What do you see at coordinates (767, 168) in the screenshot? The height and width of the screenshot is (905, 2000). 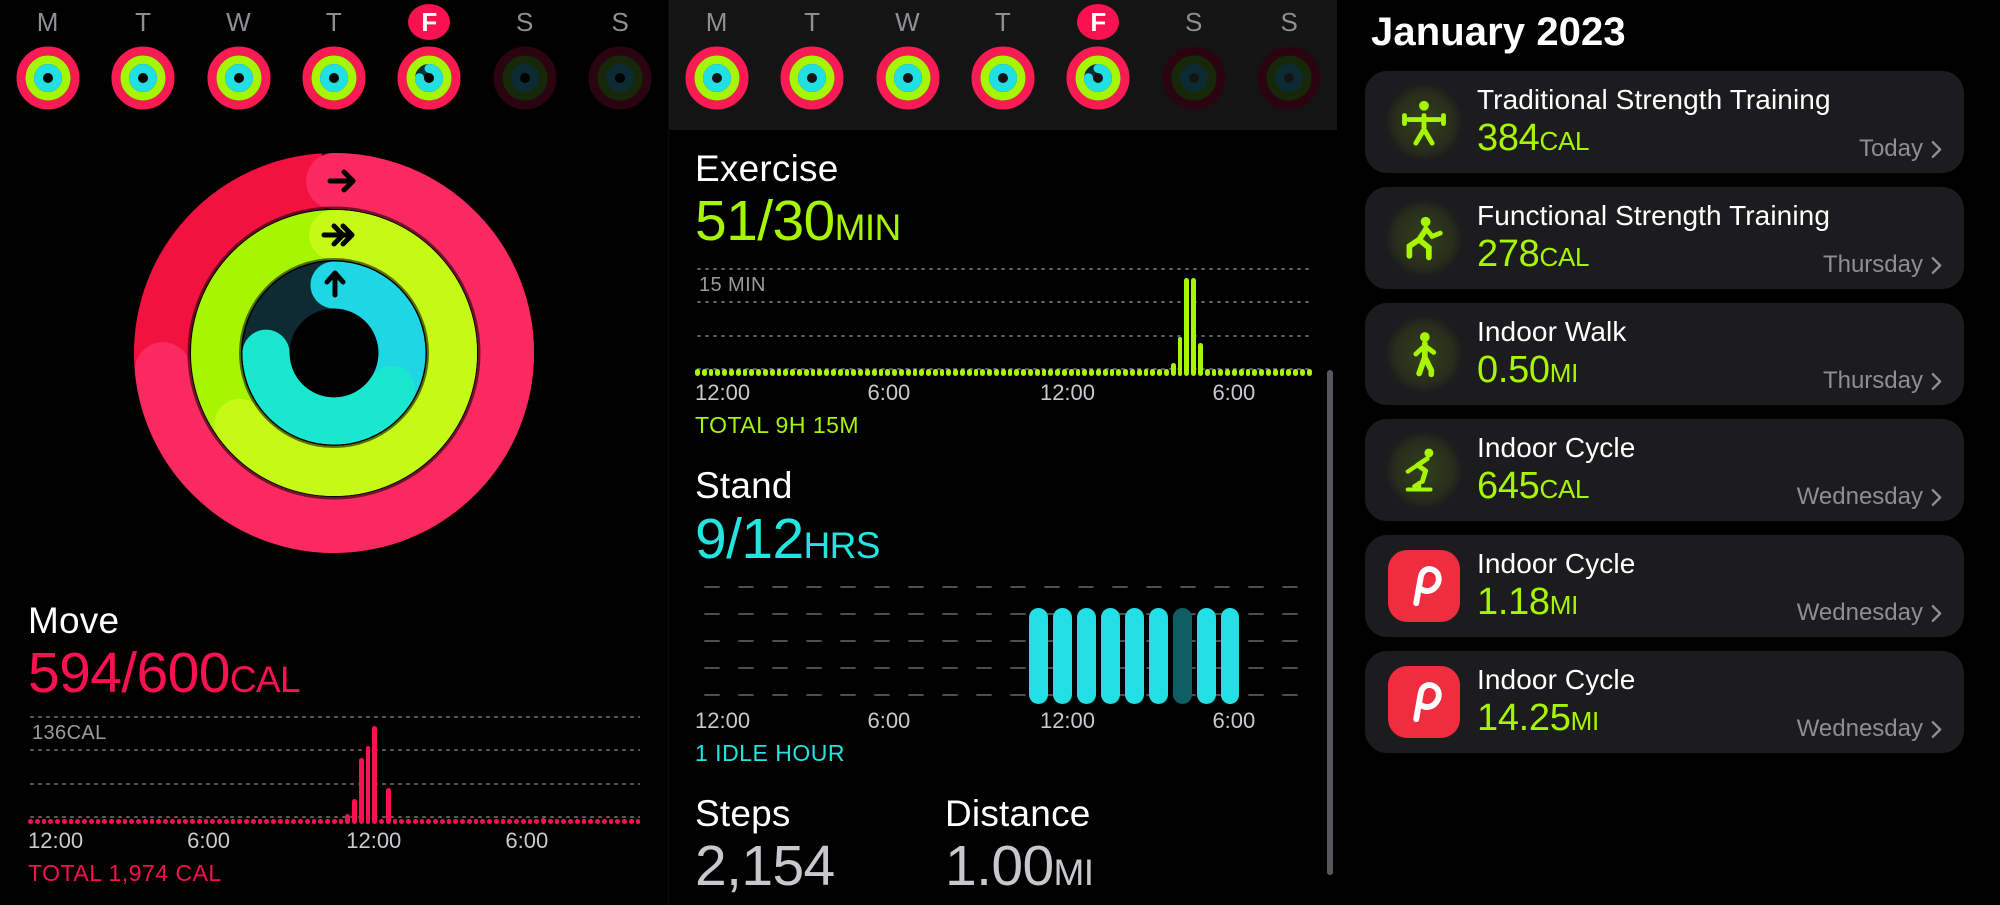 I see `exercise-label: Exercise` at bounding box center [767, 168].